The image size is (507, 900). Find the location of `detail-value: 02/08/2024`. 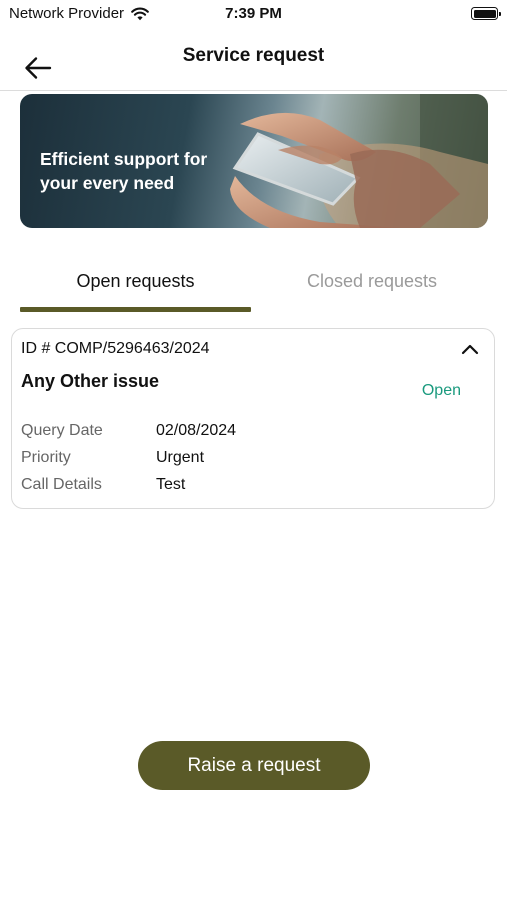

detail-value: 02/08/2024 is located at coordinates (196, 430).